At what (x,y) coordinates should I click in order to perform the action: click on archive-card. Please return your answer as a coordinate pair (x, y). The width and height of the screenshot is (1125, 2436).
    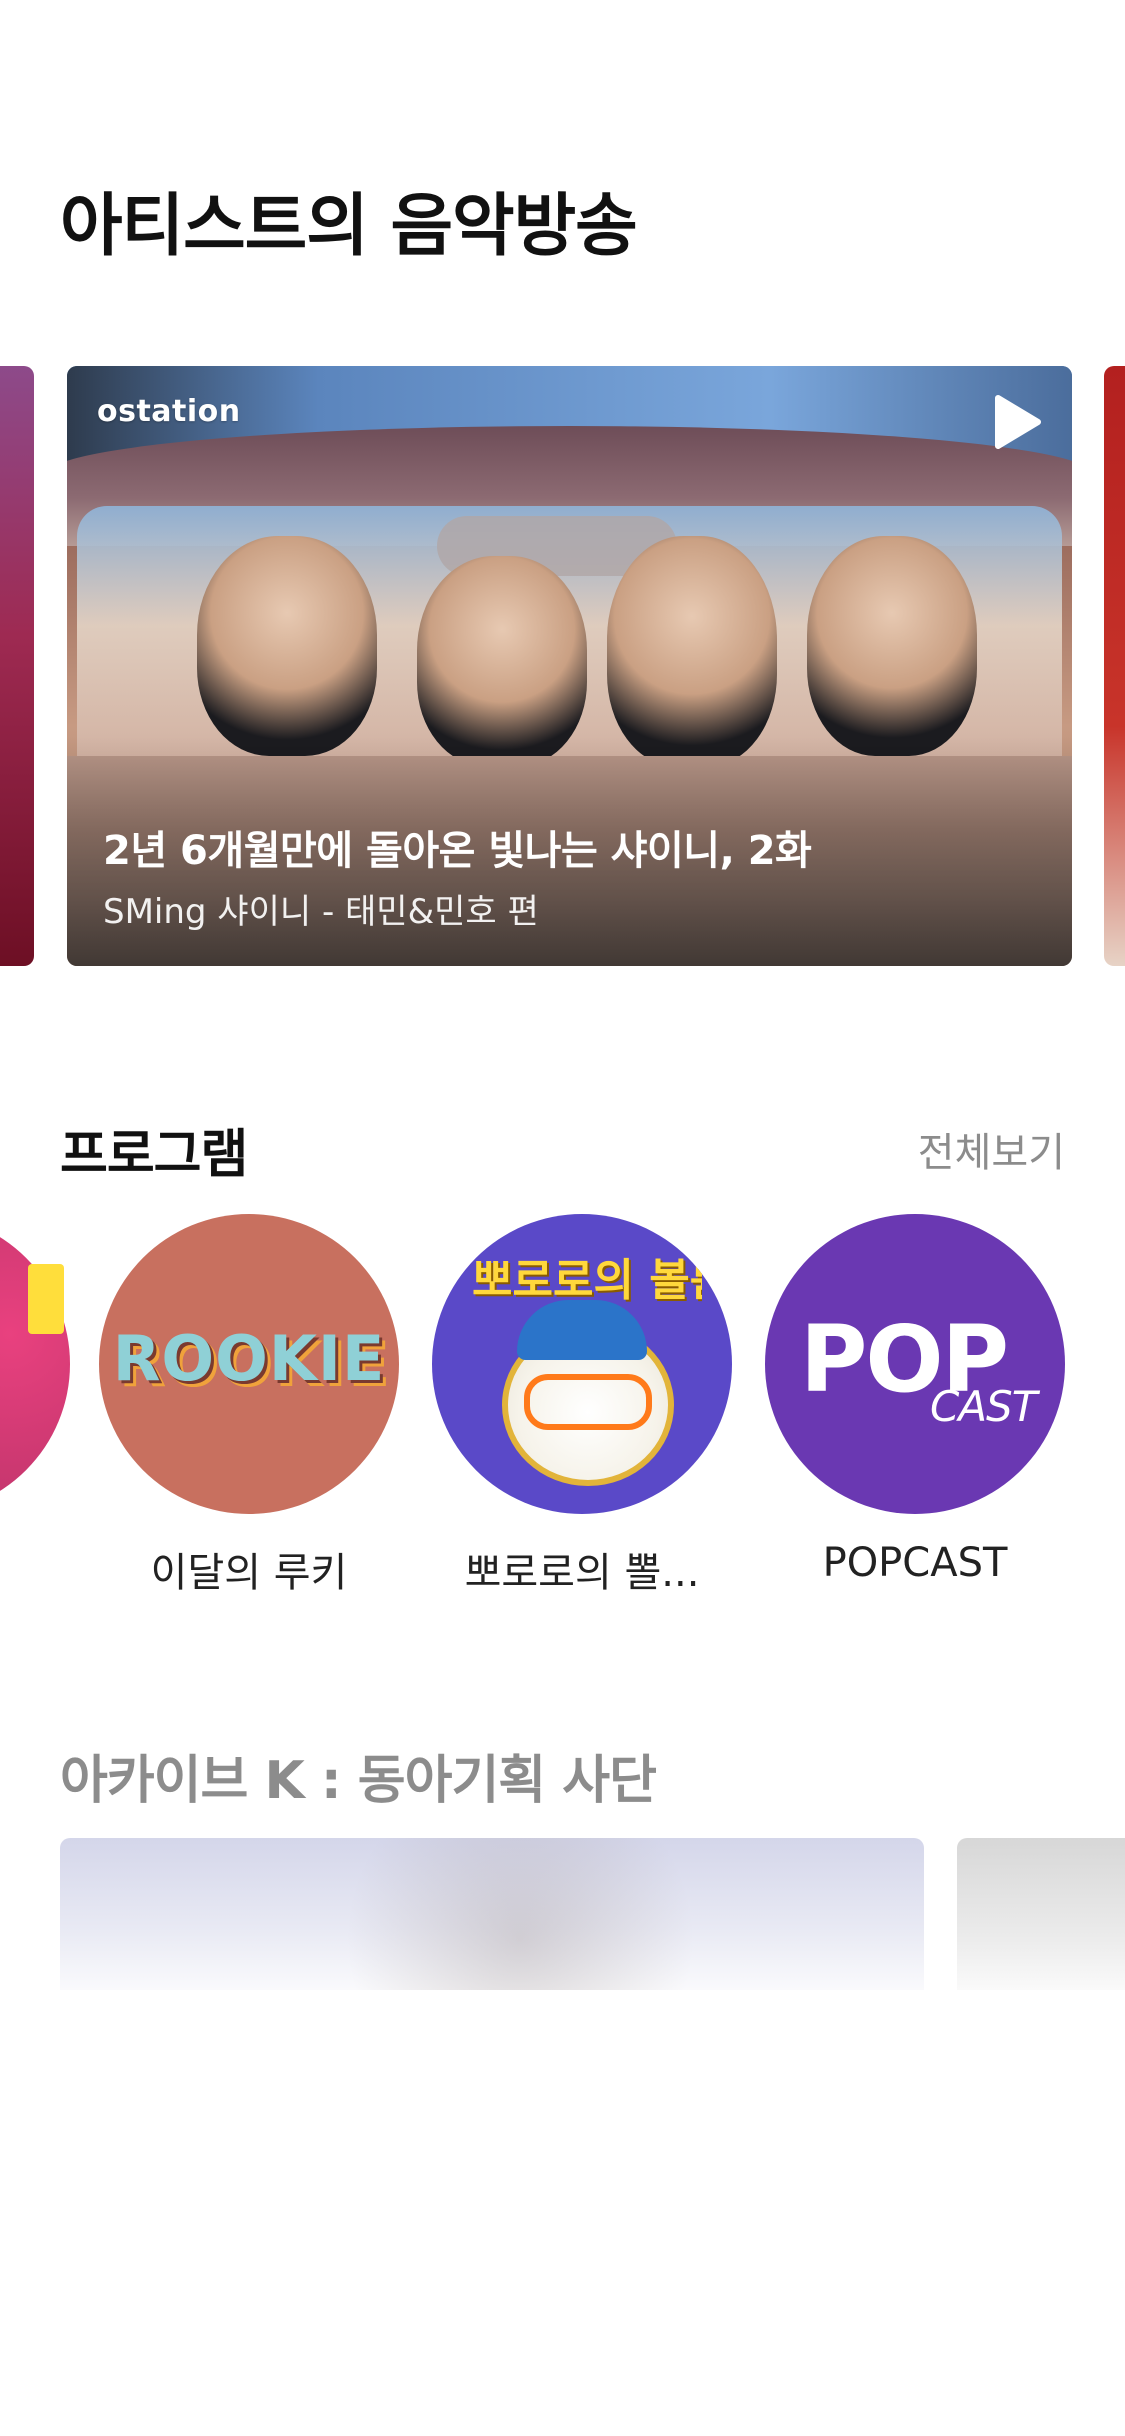
    Looking at the image, I should click on (492, 1923).